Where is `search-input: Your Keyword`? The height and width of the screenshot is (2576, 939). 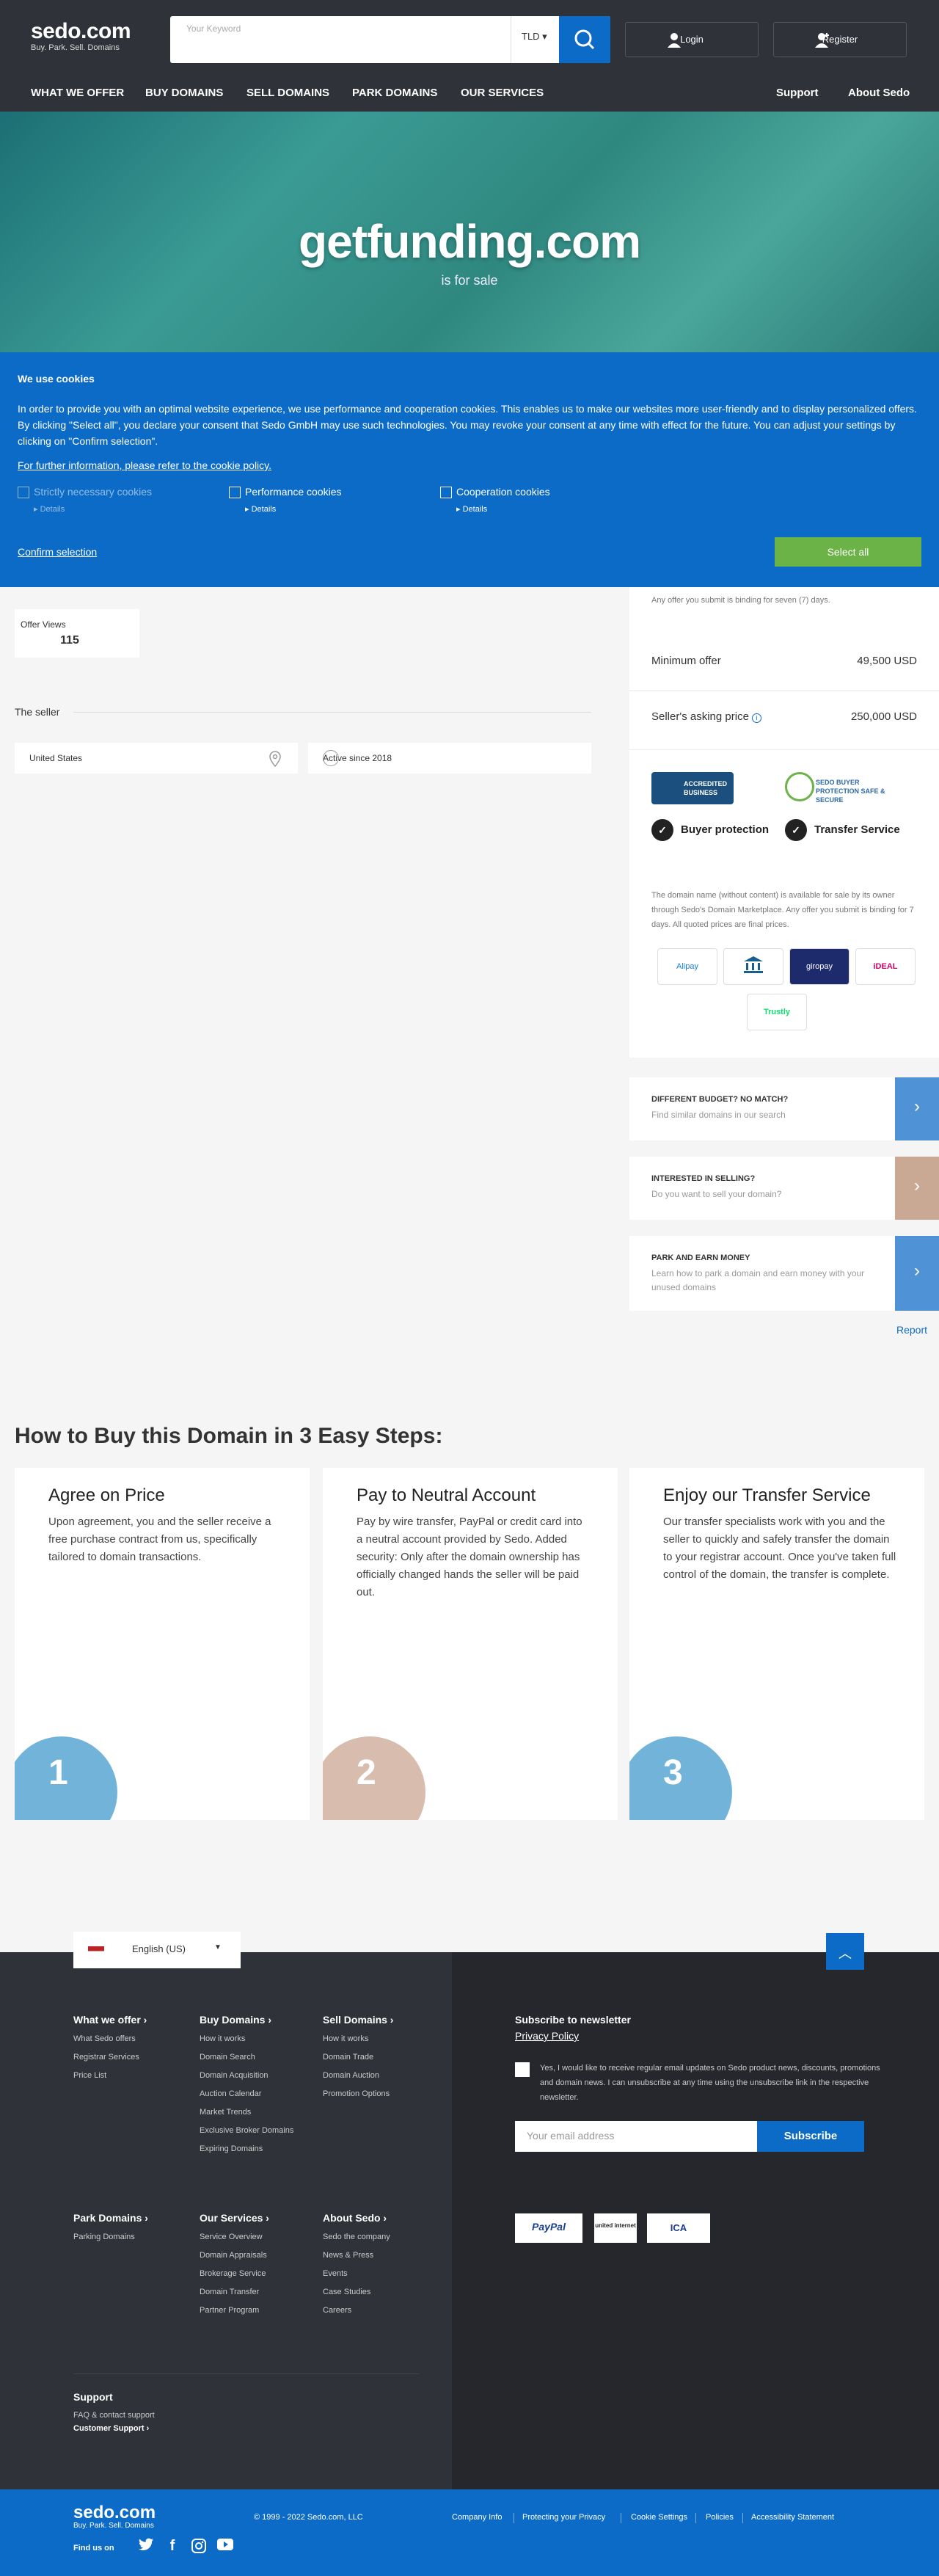
search-input: Your Keyword is located at coordinates (213, 28).